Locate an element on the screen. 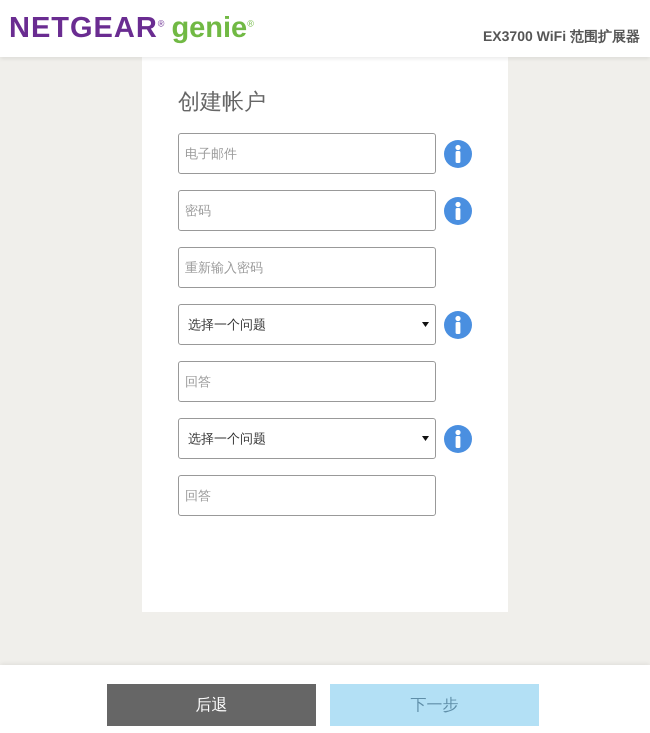 Image resolution: width=650 pixels, height=733 pixels. back-button: 后退 is located at coordinates (211, 705).